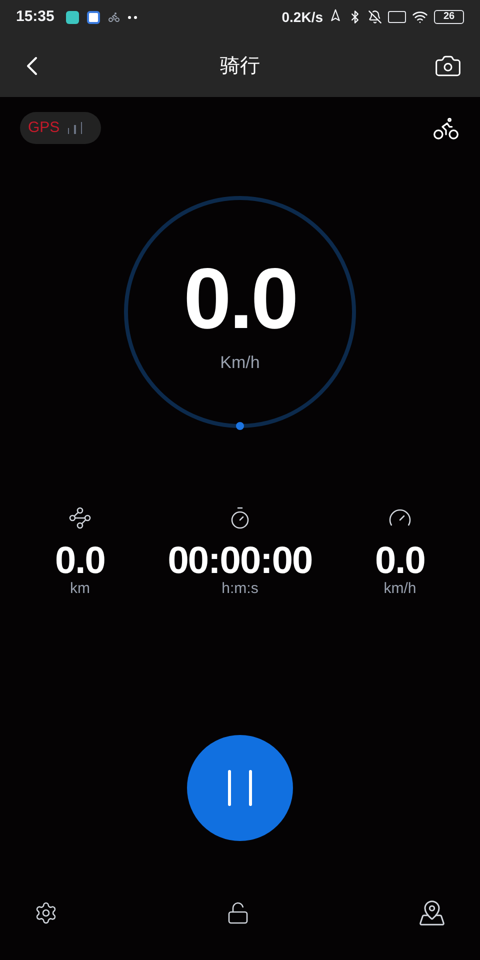 The width and height of the screenshot is (480, 960). Describe the element at coordinates (240, 561) in the screenshot. I see `stat-value: 00:00:00` at that location.